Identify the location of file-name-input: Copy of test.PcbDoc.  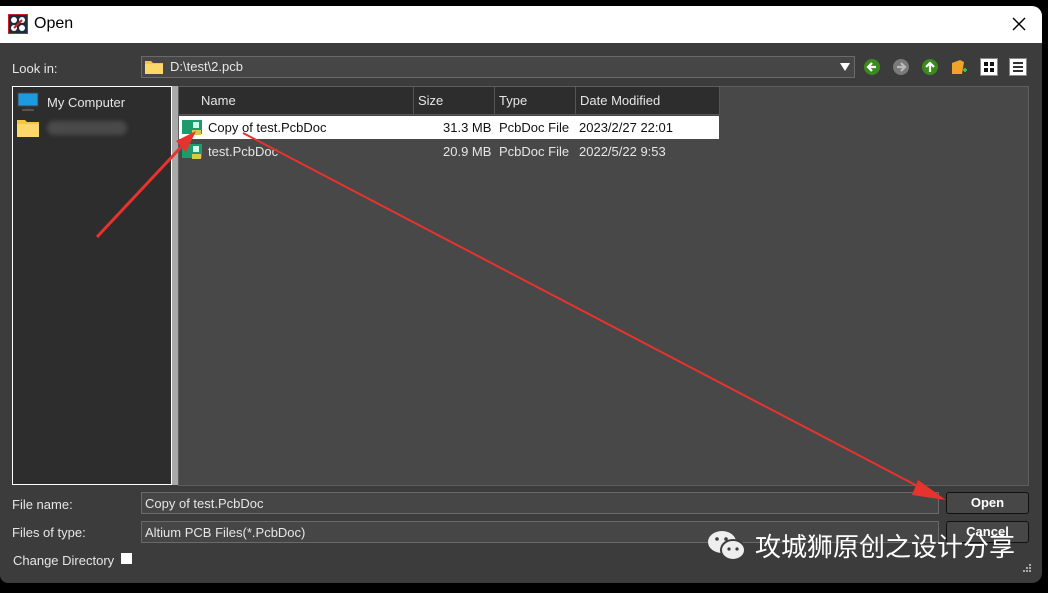
(540, 503).